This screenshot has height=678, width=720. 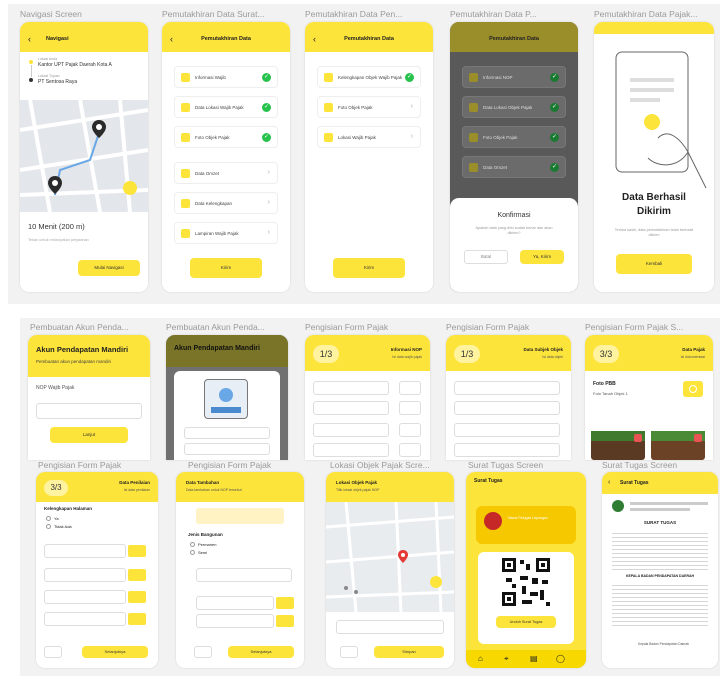 What do you see at coordinates (508, 107) in the screenshot?
I see `list-item-label: Data Lokasi Objek Pajak` at bounding box center [508, 107].